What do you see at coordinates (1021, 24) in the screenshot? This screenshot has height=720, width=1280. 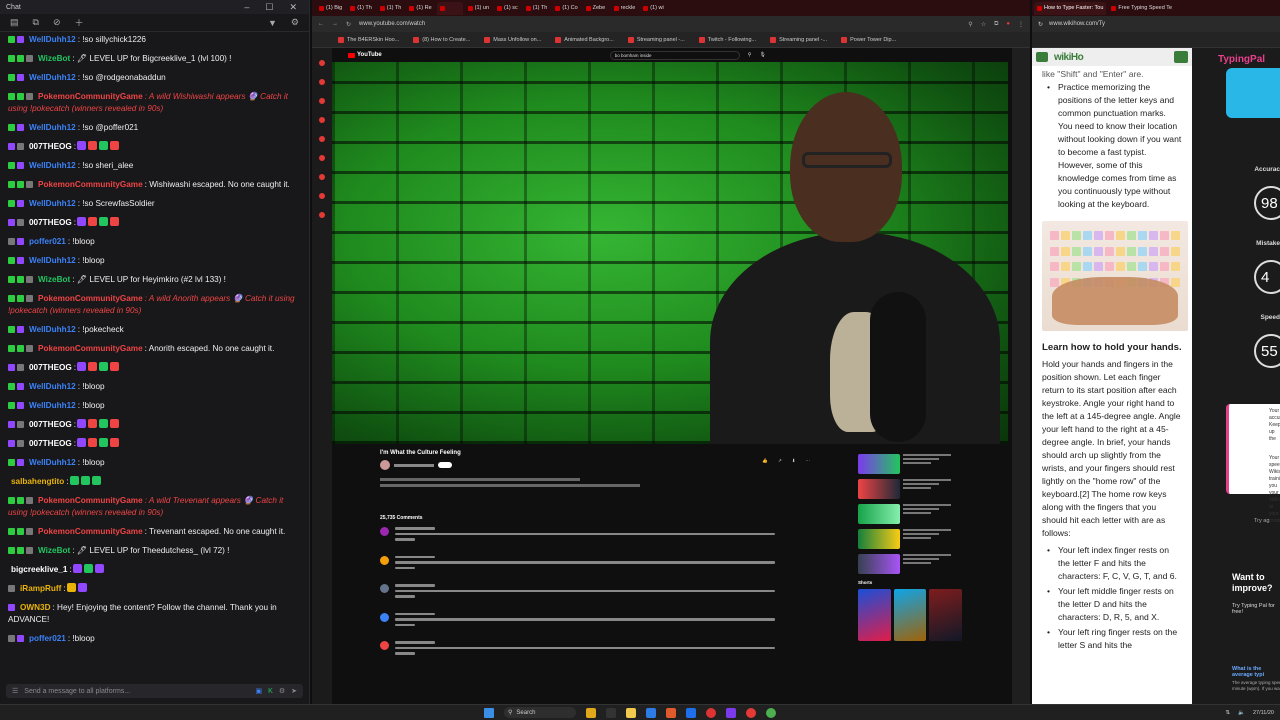 I see `menu-icon: ⋮` at bounding box center [1021, 24].